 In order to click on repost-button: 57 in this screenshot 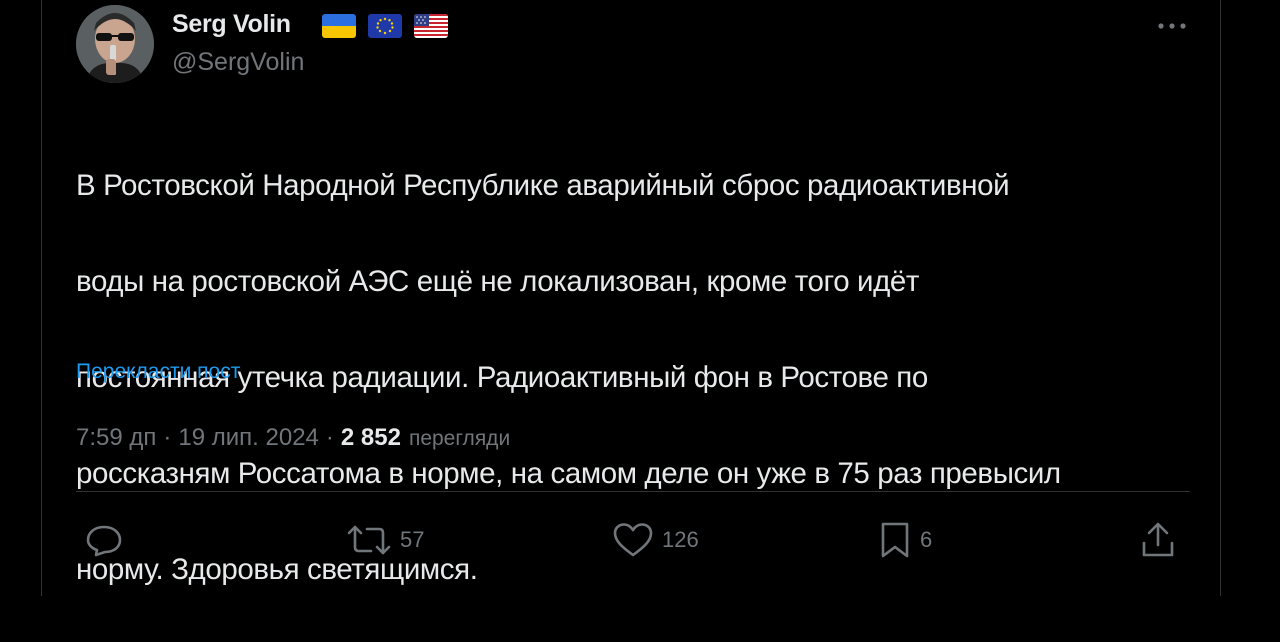, I will do `click(385, 540)`.